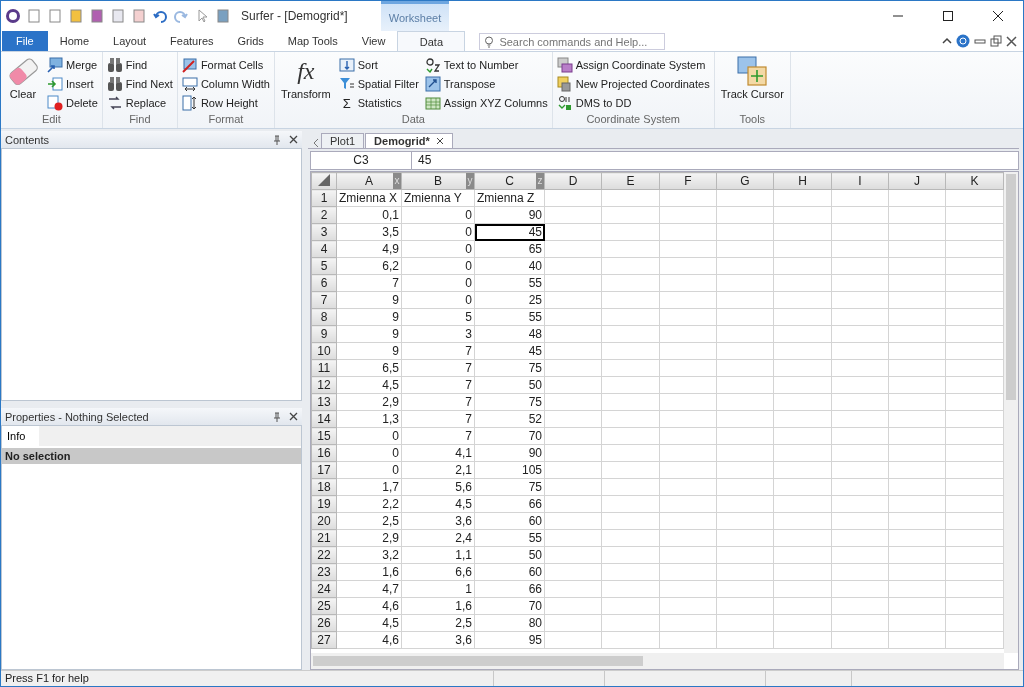 Image resolution: width=1024 pixels, height=687 pixels. Describe the element at coordinates (509, 334) in the screenshot. I see `table-cell: 48` at that location.